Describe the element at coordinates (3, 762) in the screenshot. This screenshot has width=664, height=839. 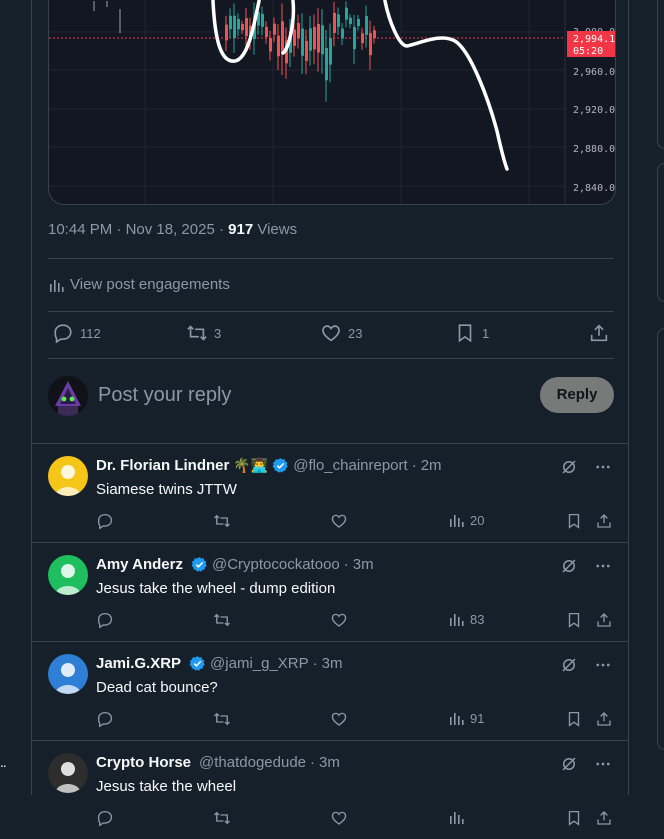
I see `more-dots: ..` at that location.